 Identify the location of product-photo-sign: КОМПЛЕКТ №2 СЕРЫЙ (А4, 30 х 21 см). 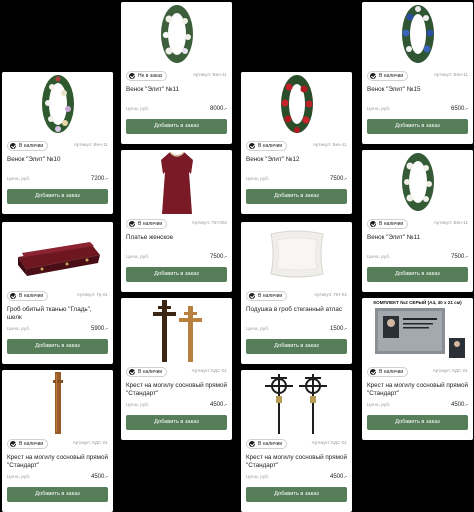
(417, 330).